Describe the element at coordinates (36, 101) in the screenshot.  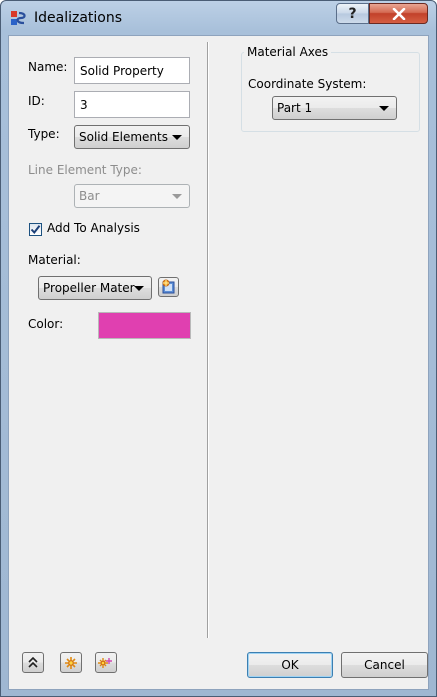
I see `id-label: ID:` at that location.